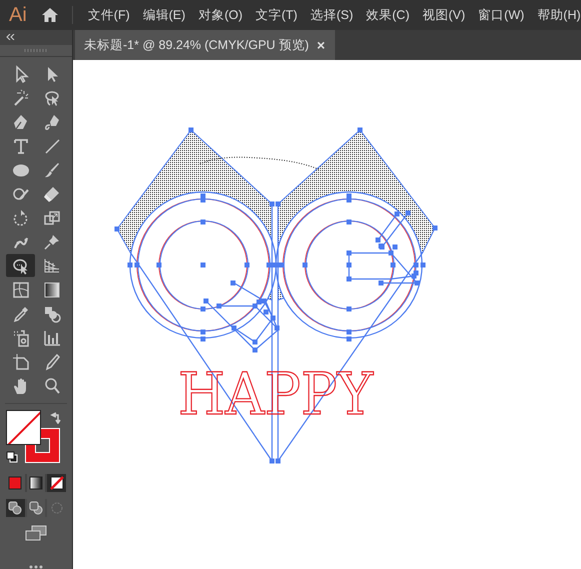 The height and width of the screenshot is (569, 581). What do you see at coordinates (21, 217) in the screenshot?
I see `rotate-icon` at bounding box center [21, 217].